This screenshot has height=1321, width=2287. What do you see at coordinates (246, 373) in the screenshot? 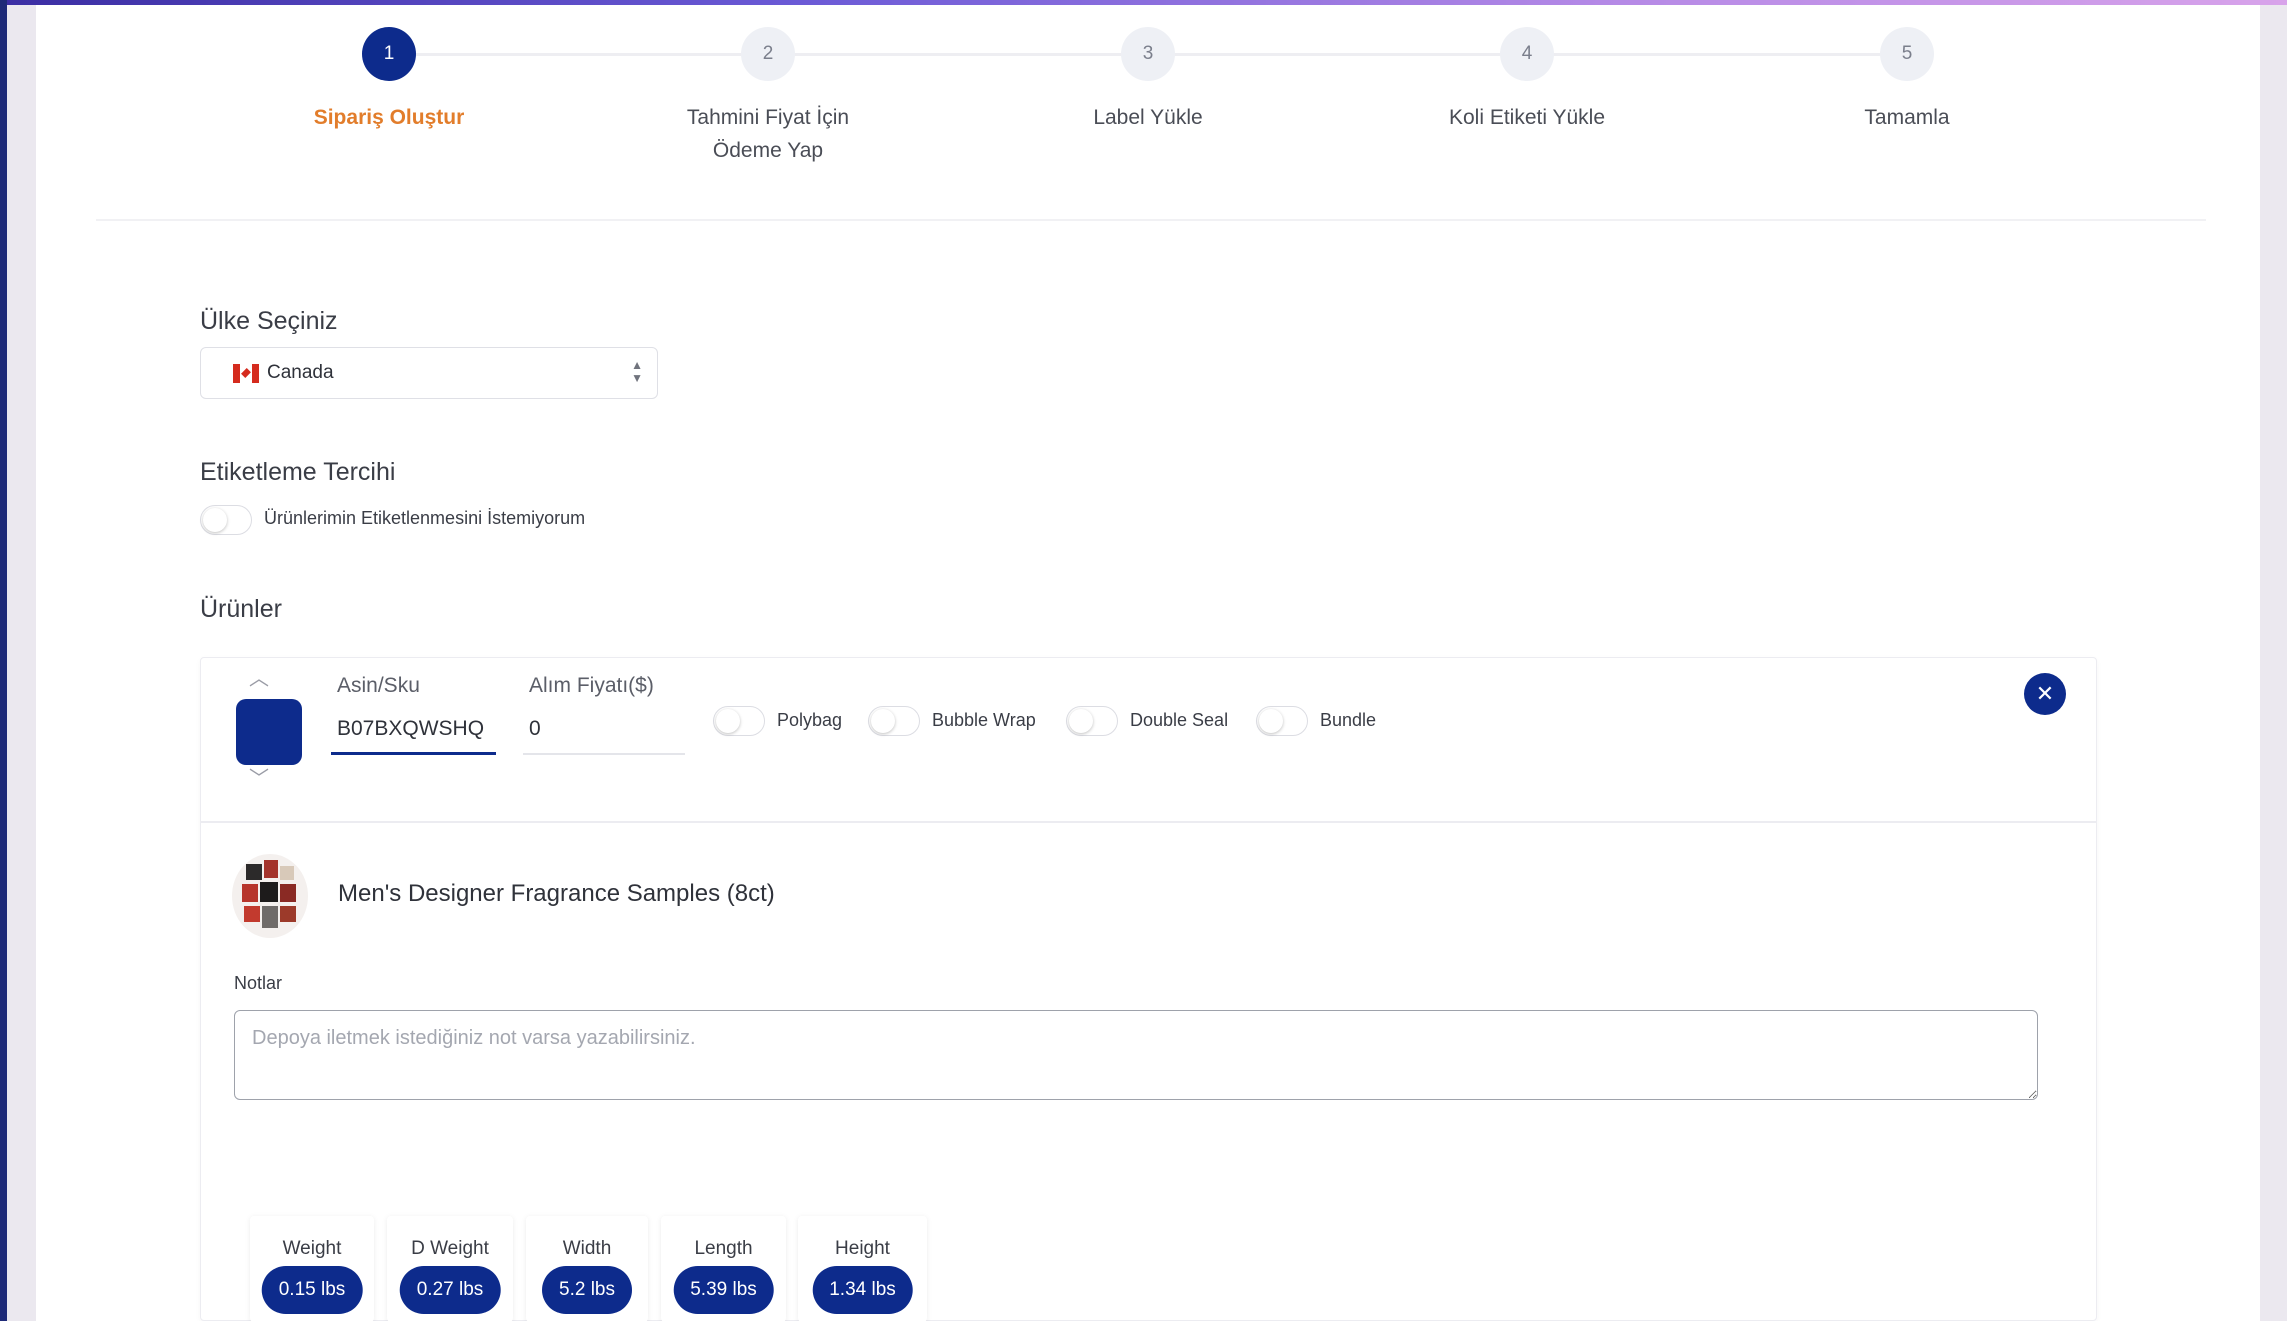
I see `canada-flag-icon` at bounding box center [246, 373].